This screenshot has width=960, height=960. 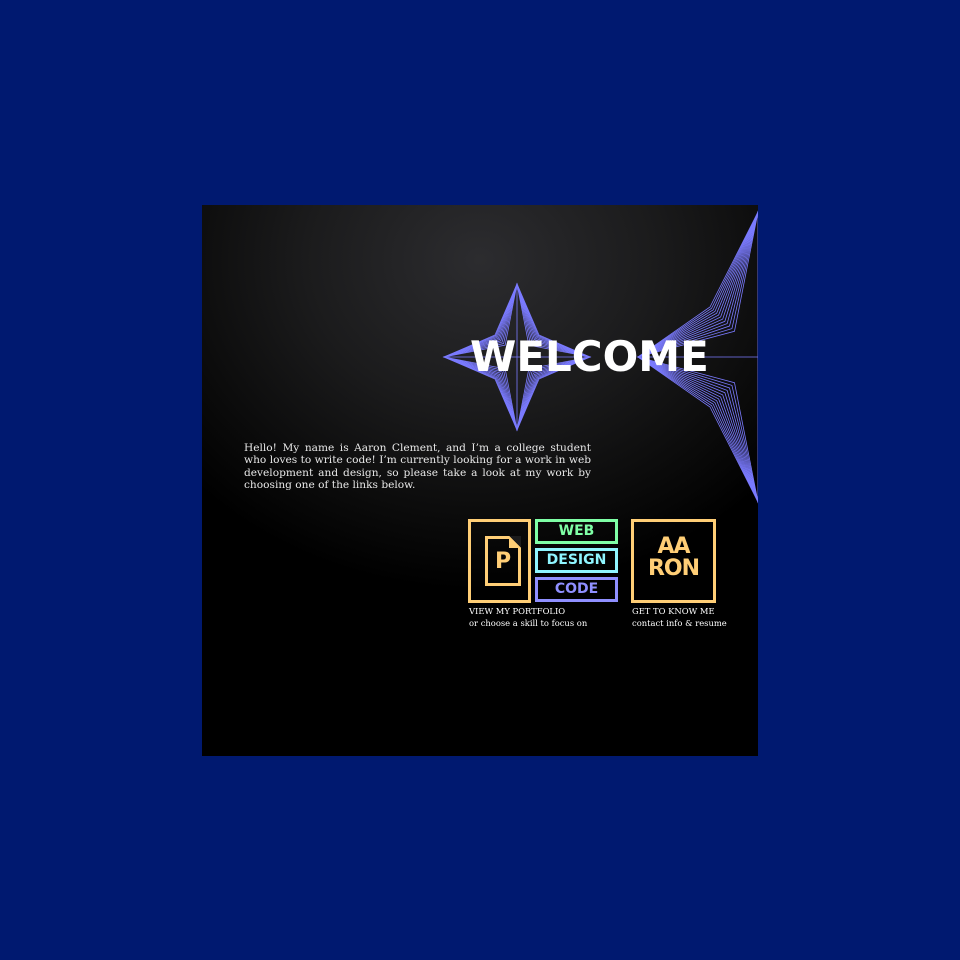 What do you see at coordinates (673, 568) in the screenshot?
I see `aaron-logo-line2: RON` at bounding box center [673, 568].